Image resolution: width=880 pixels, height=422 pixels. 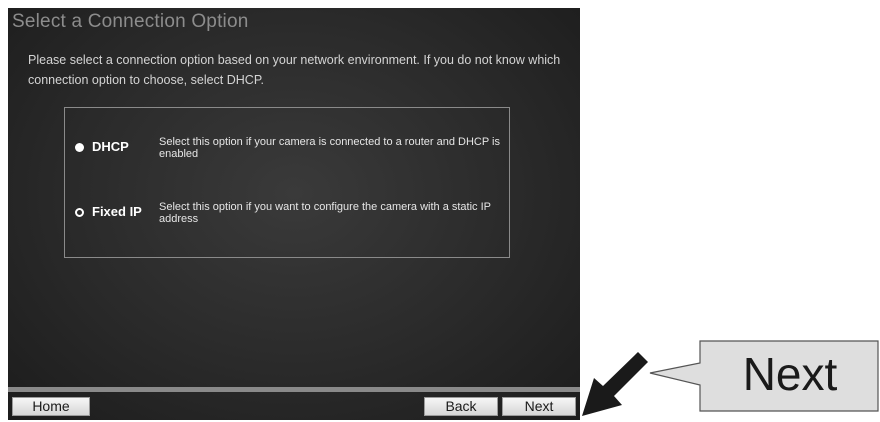 What do you see at coordinates (539, 406) in the screenshot?
I see `next-button: Next` at bounding box center [539, 406].